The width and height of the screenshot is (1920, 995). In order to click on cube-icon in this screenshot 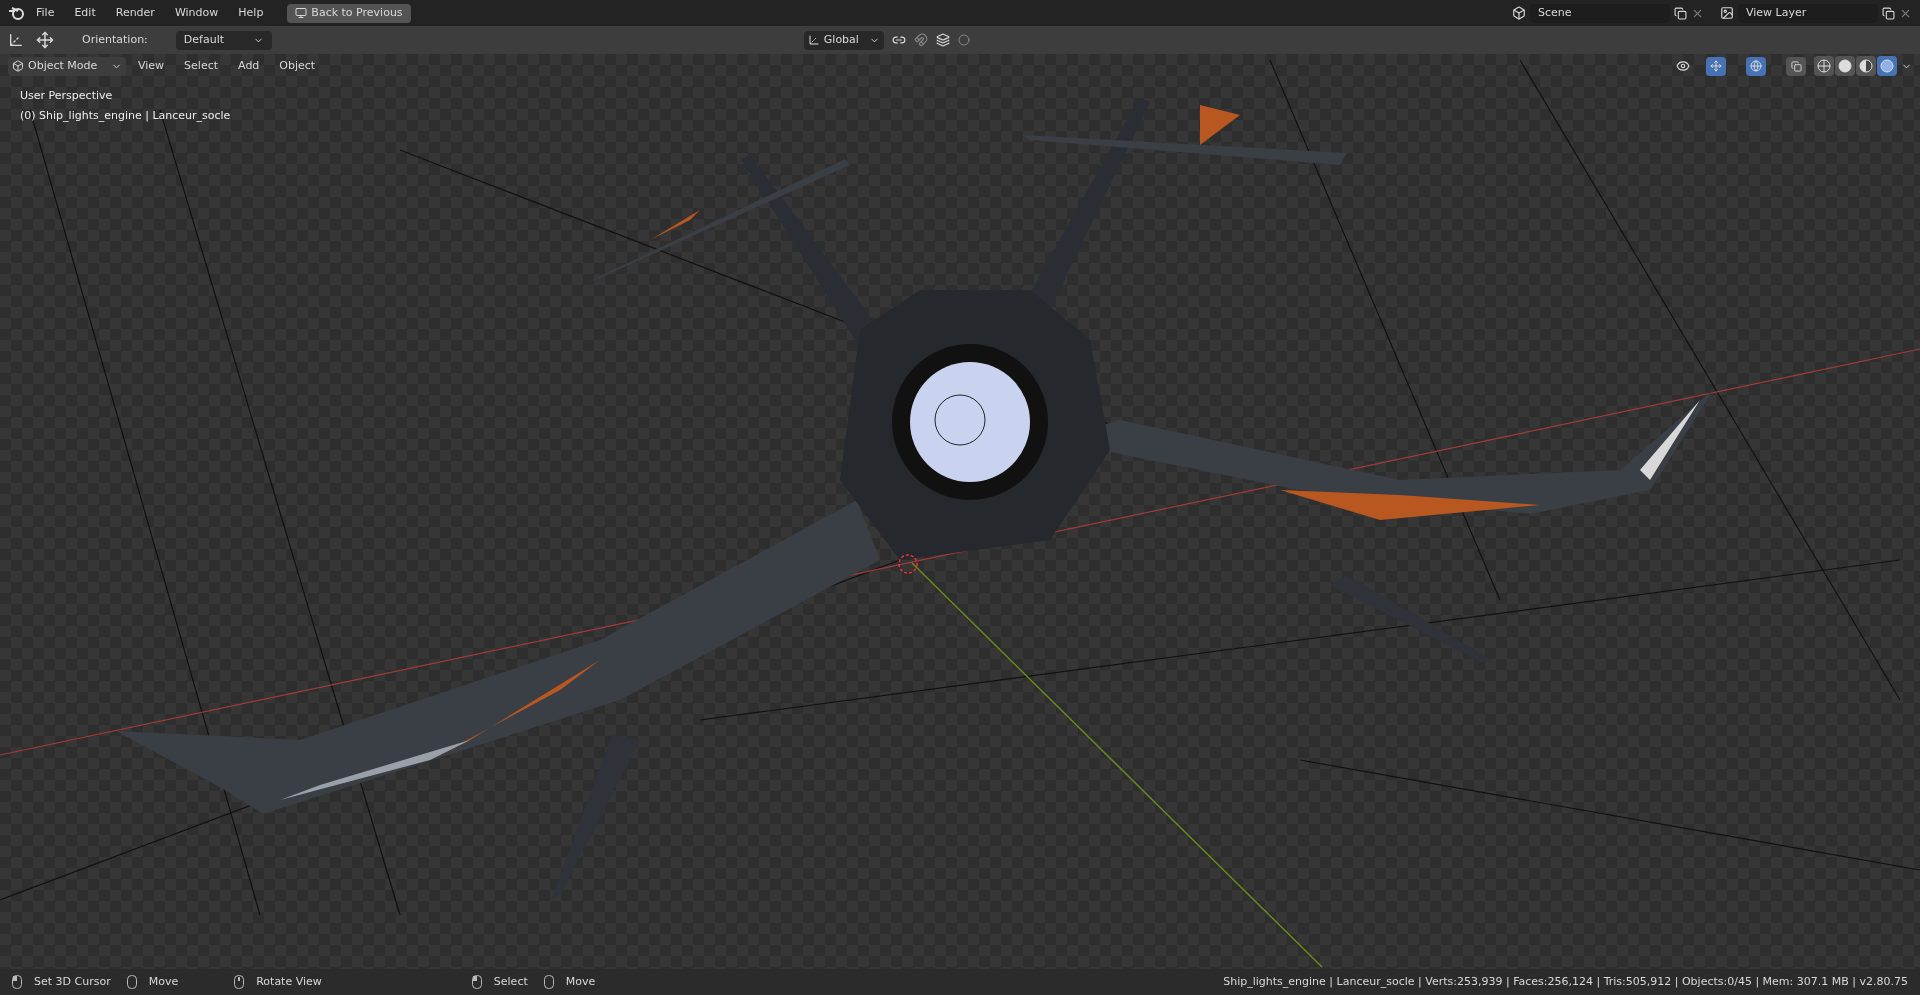, I will do `click(18, 66)`.